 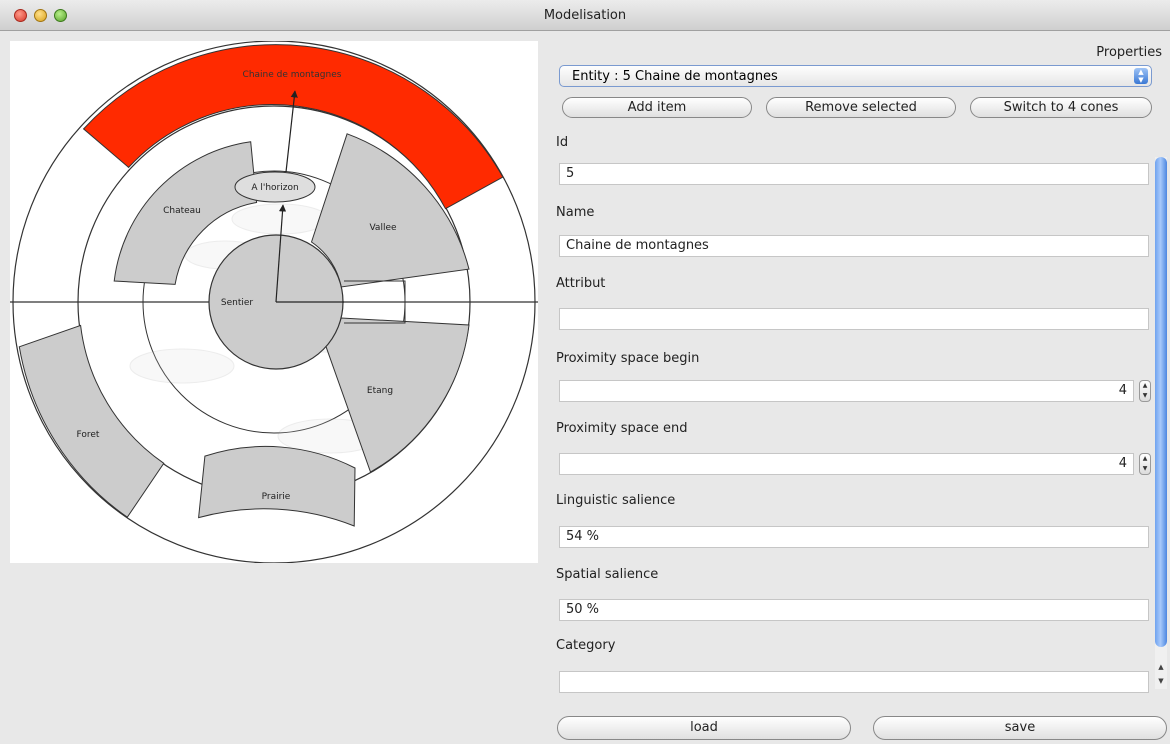 What do you see at coordinates (861, 107) in the screenshot?
I see `remove-selected-button: Remove selected` at bounding box center [861, 107].